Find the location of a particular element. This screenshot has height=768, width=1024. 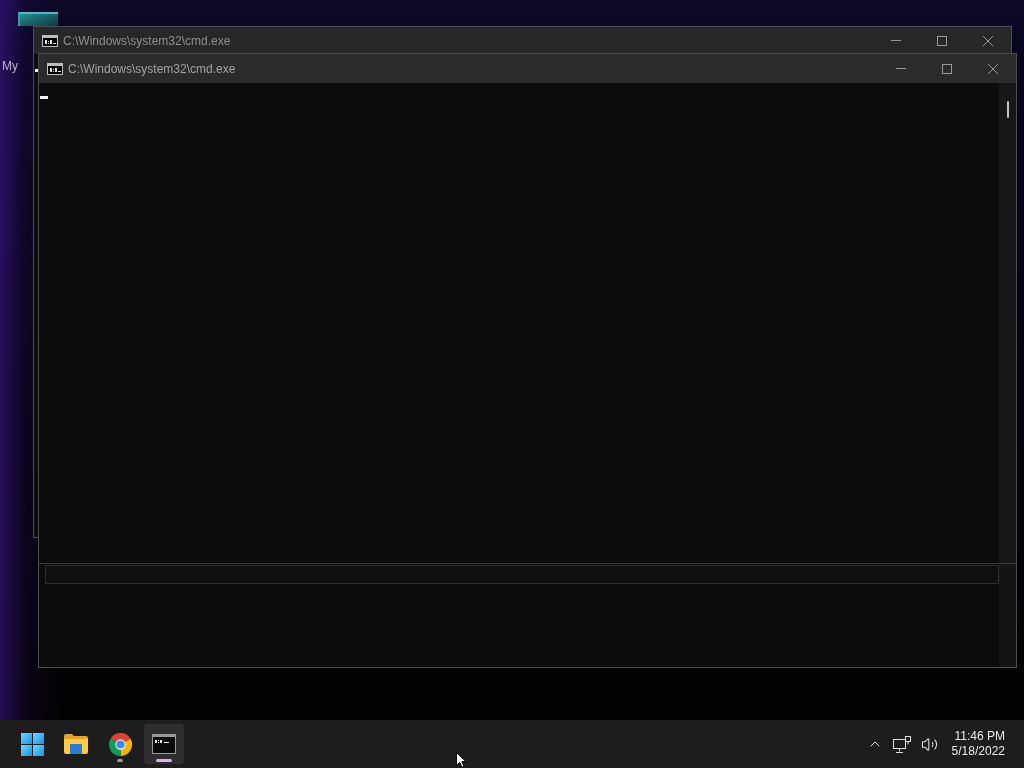

volume-icon is located at coordinates (929, 744).